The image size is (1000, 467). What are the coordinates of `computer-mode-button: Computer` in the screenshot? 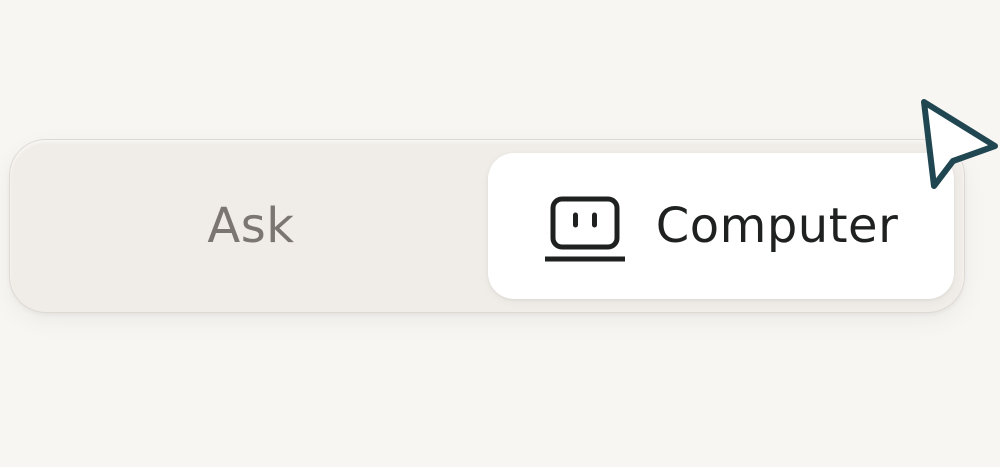 It's located at (721, 226).